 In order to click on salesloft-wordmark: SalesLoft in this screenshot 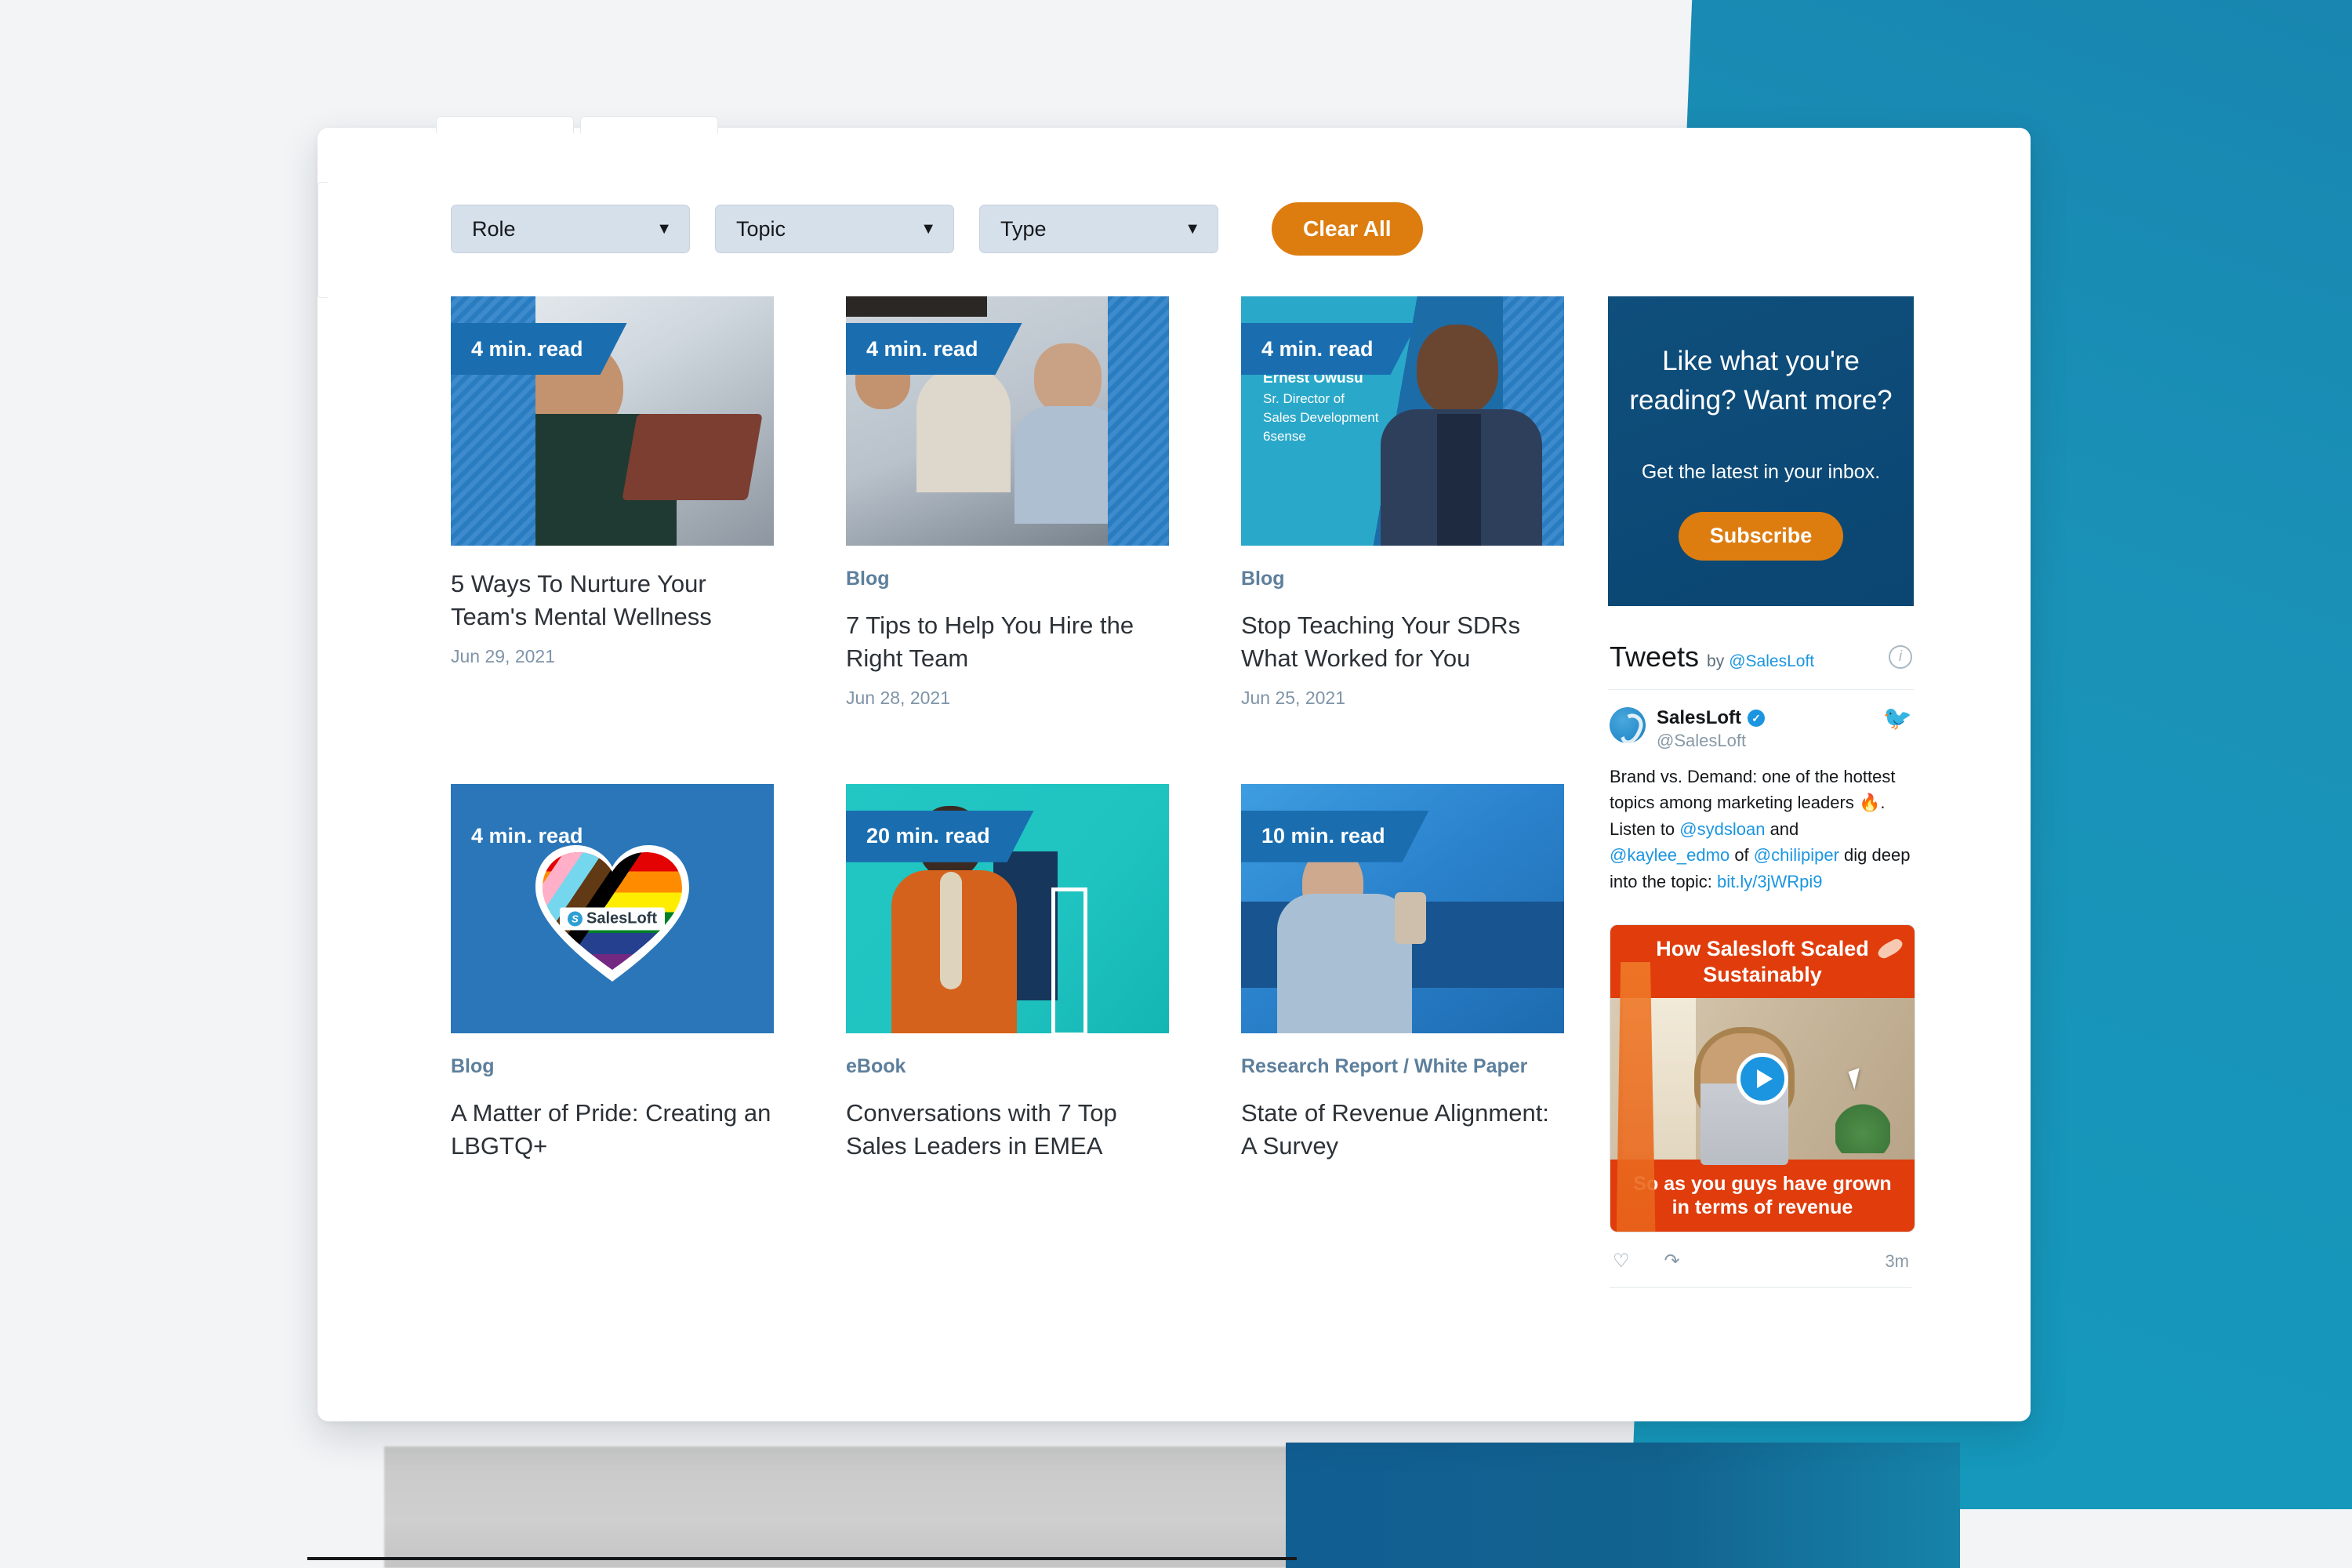, I will do `click(622, 918)`.